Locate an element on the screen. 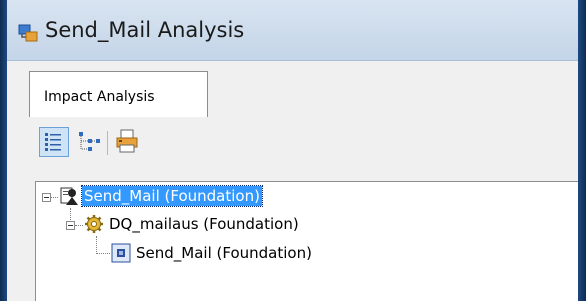 This screenshot has height=301, width=586. agent-icon is located at coordinates (69, 196).